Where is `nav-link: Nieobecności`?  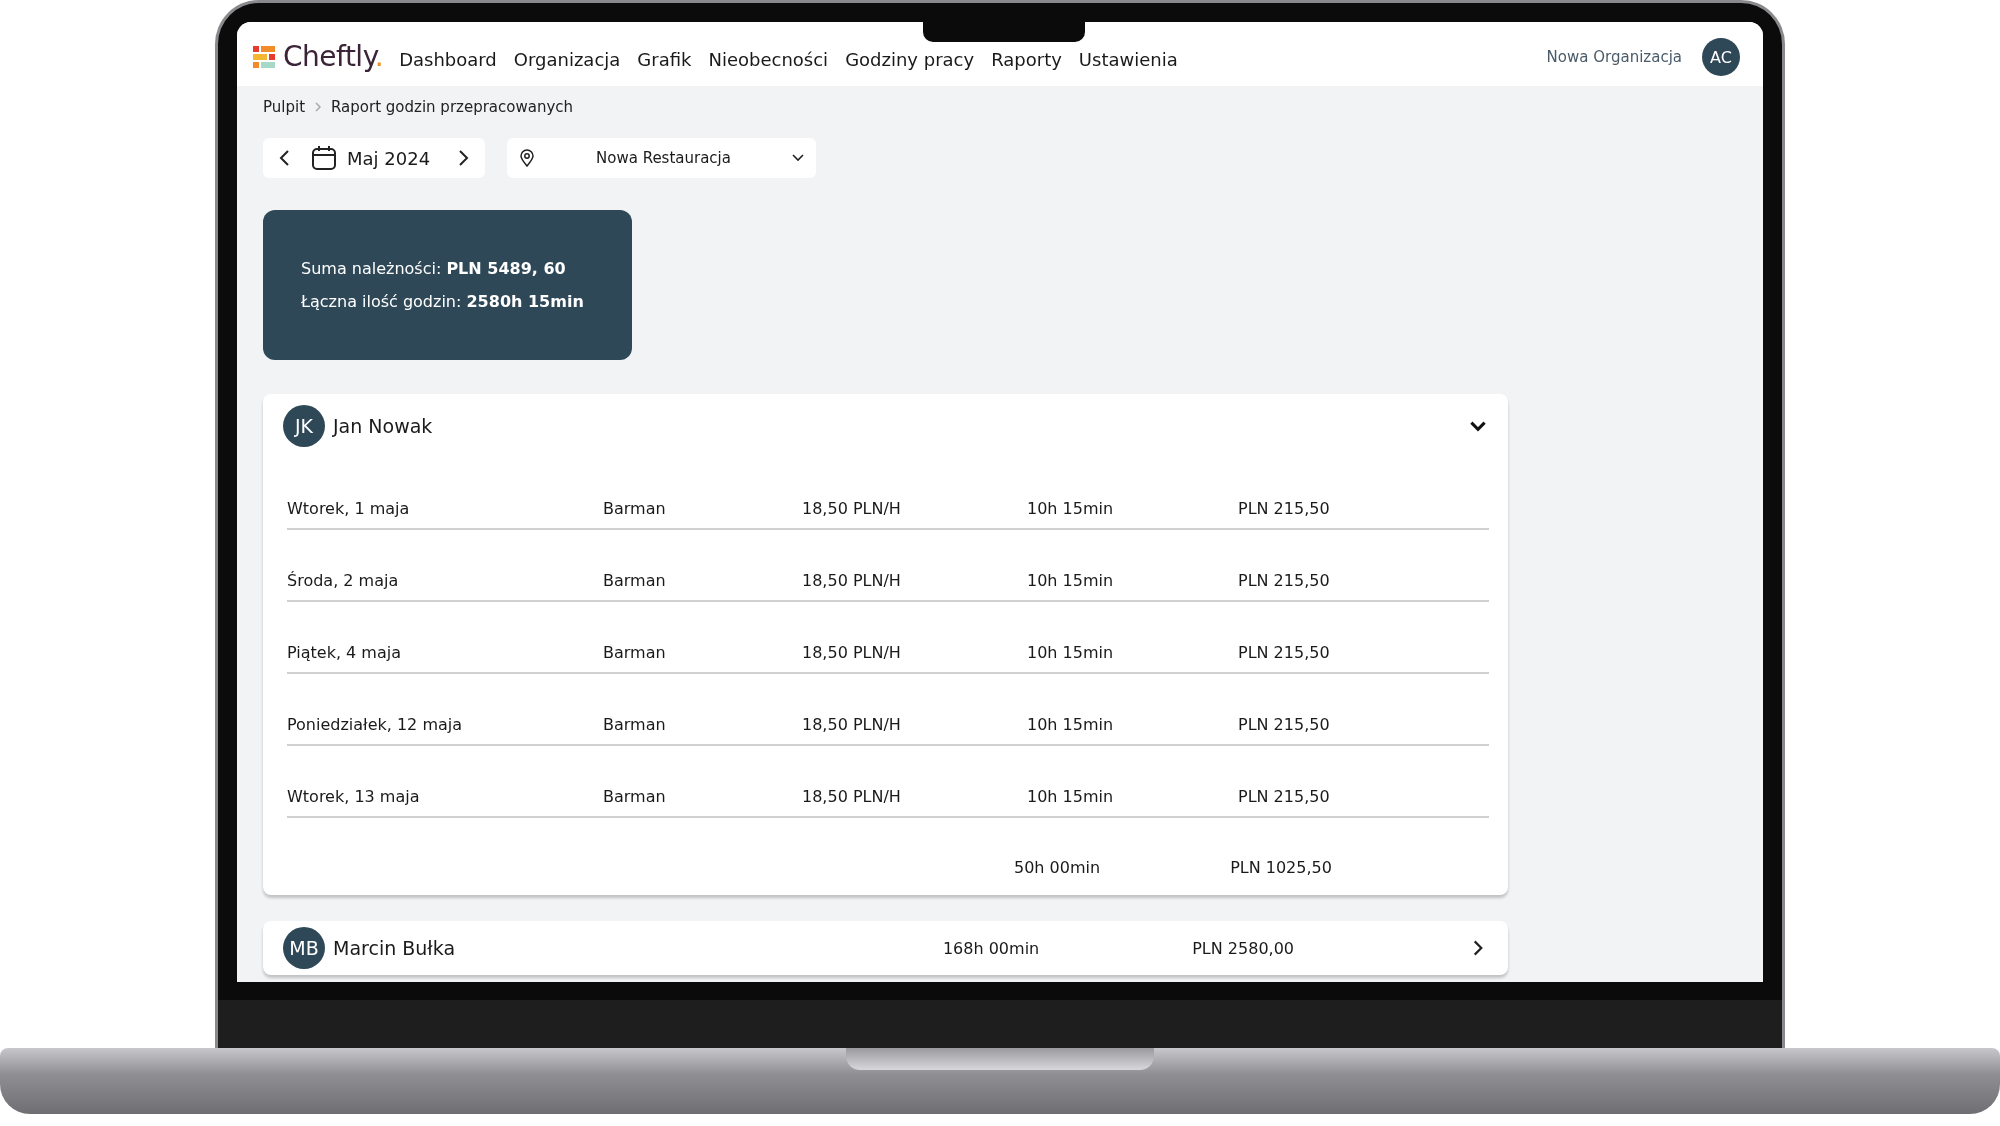
nav-link: Nieobecności is located at coordinates (768, 59).